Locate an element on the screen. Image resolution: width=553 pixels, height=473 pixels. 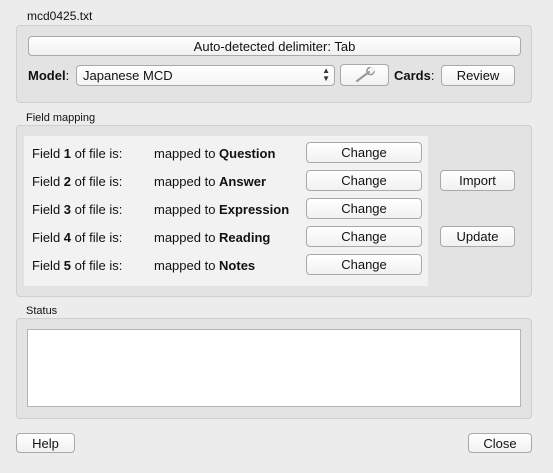
field-row-4-mapping: mapped to Reading is located at coordinates (212, 237).